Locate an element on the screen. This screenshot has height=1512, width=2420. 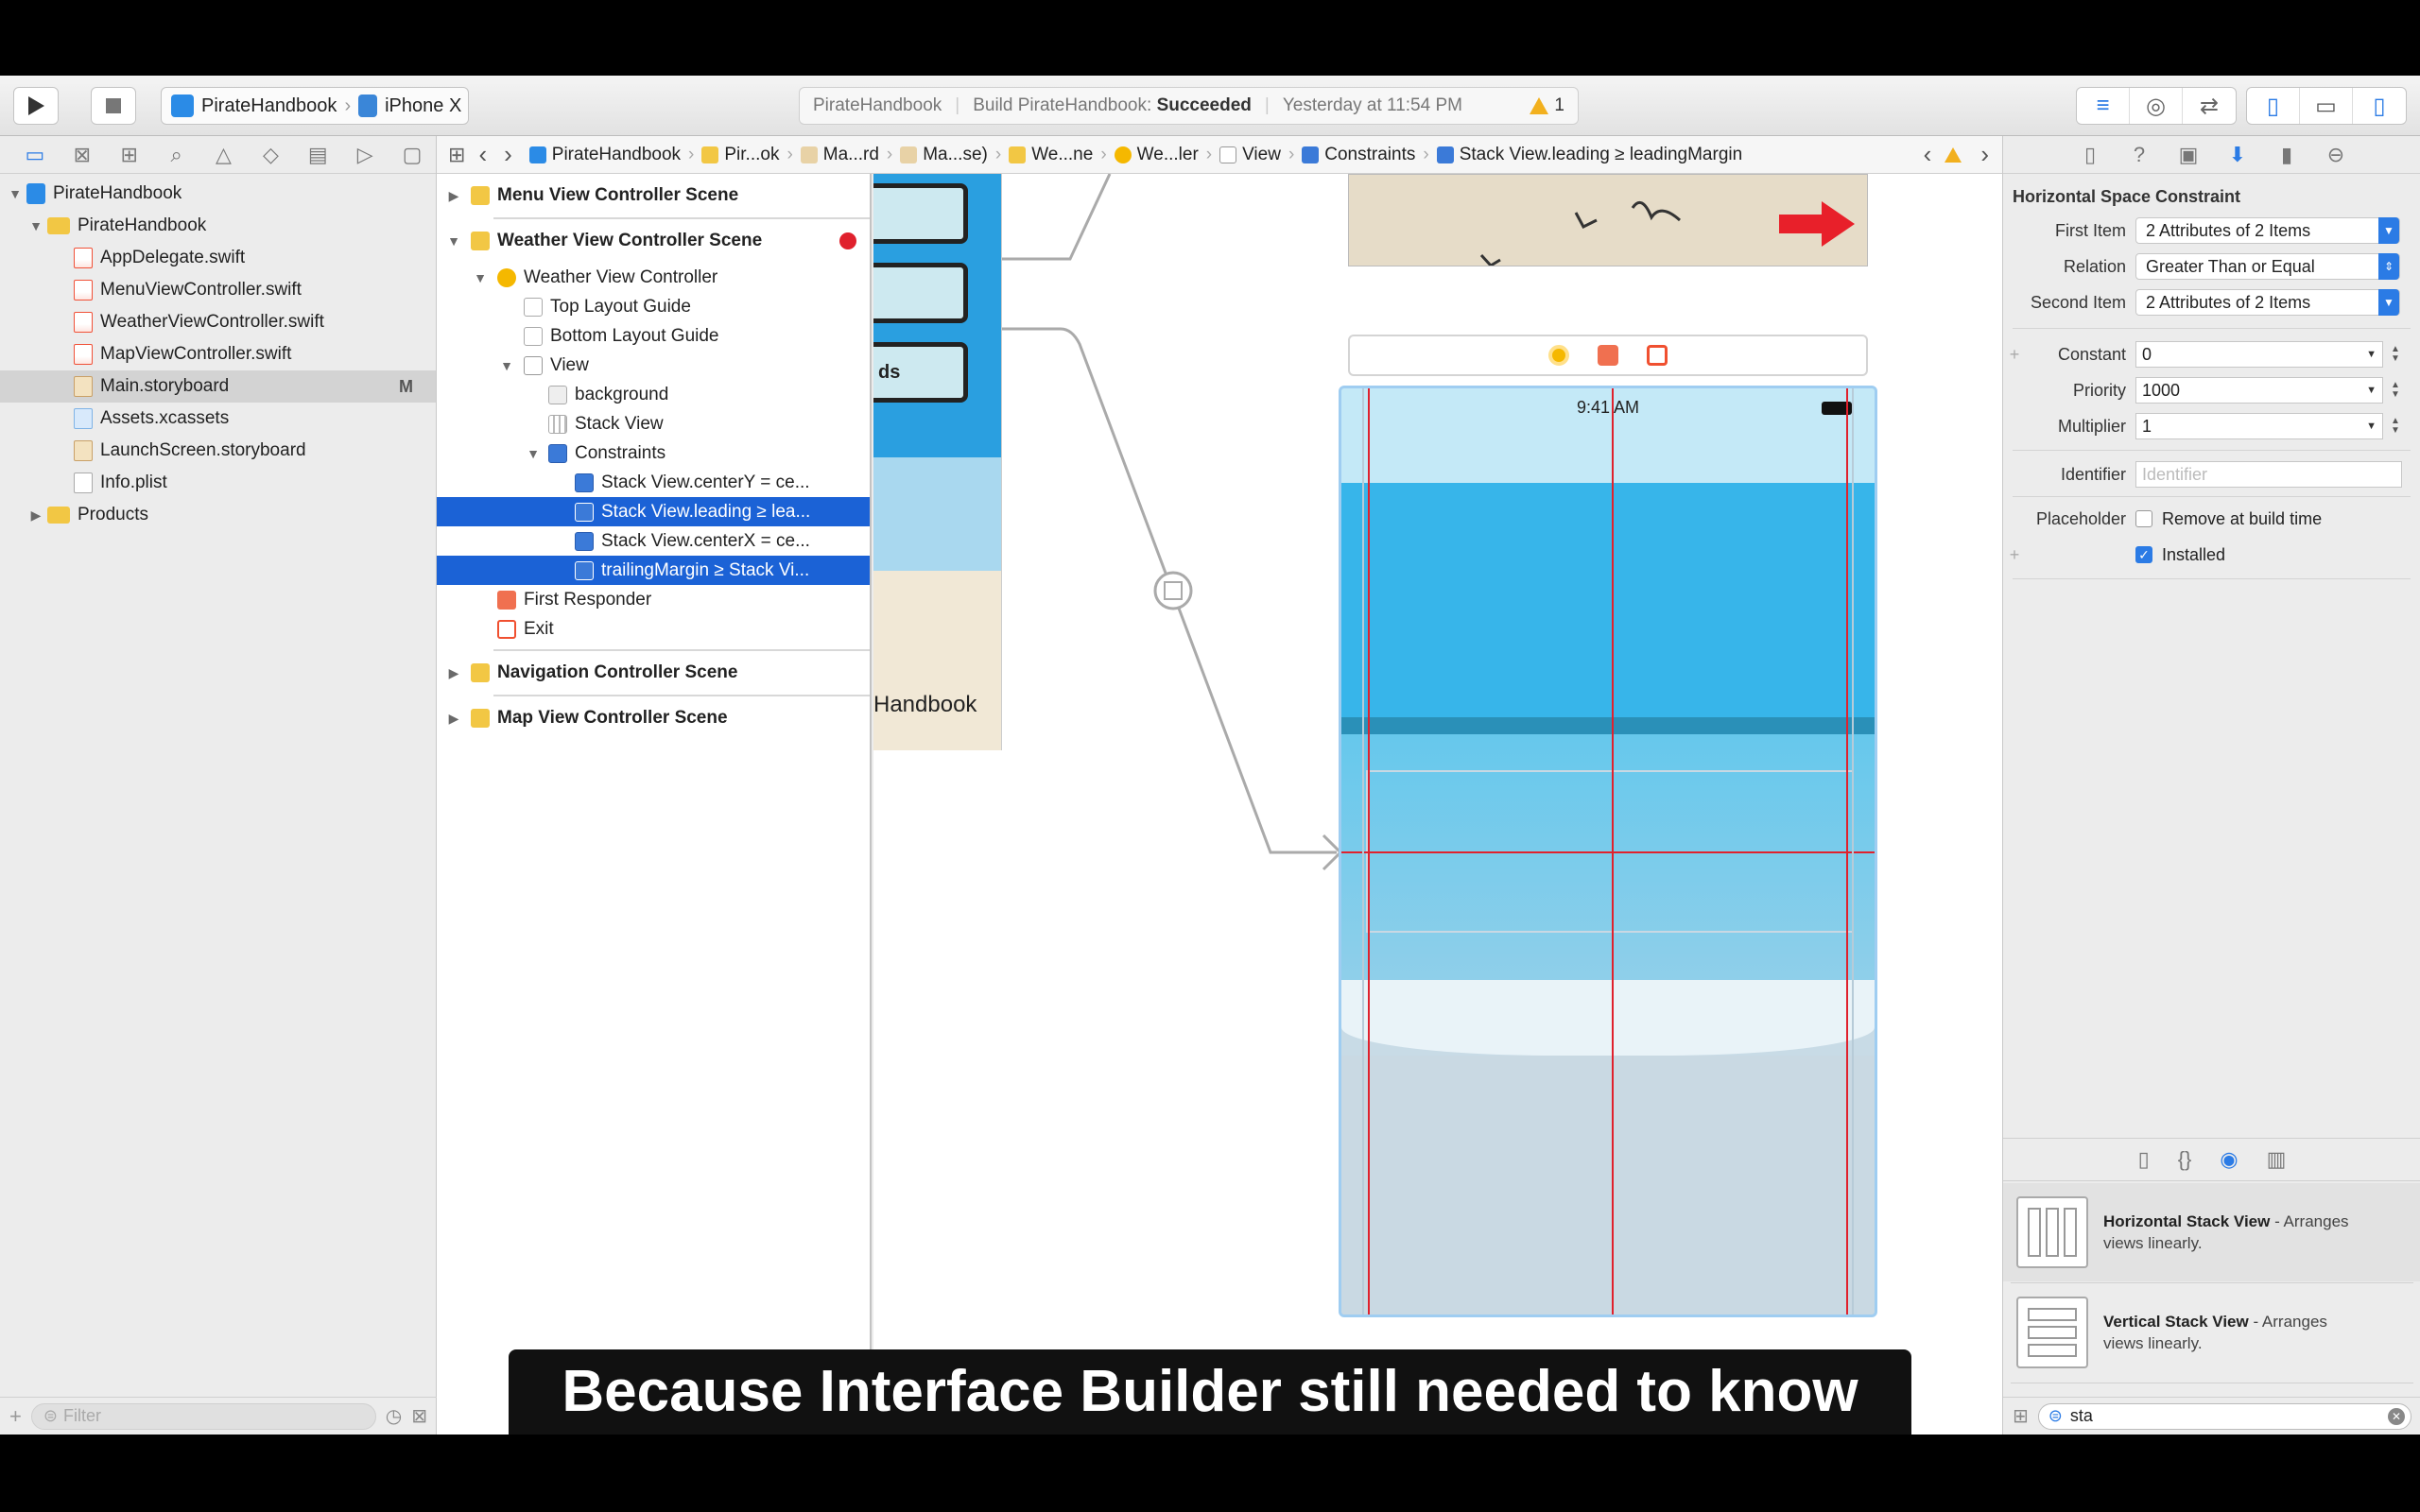
relation-popup: Greater Than or Equal ⇕ is located at coordinates (2267, 266).